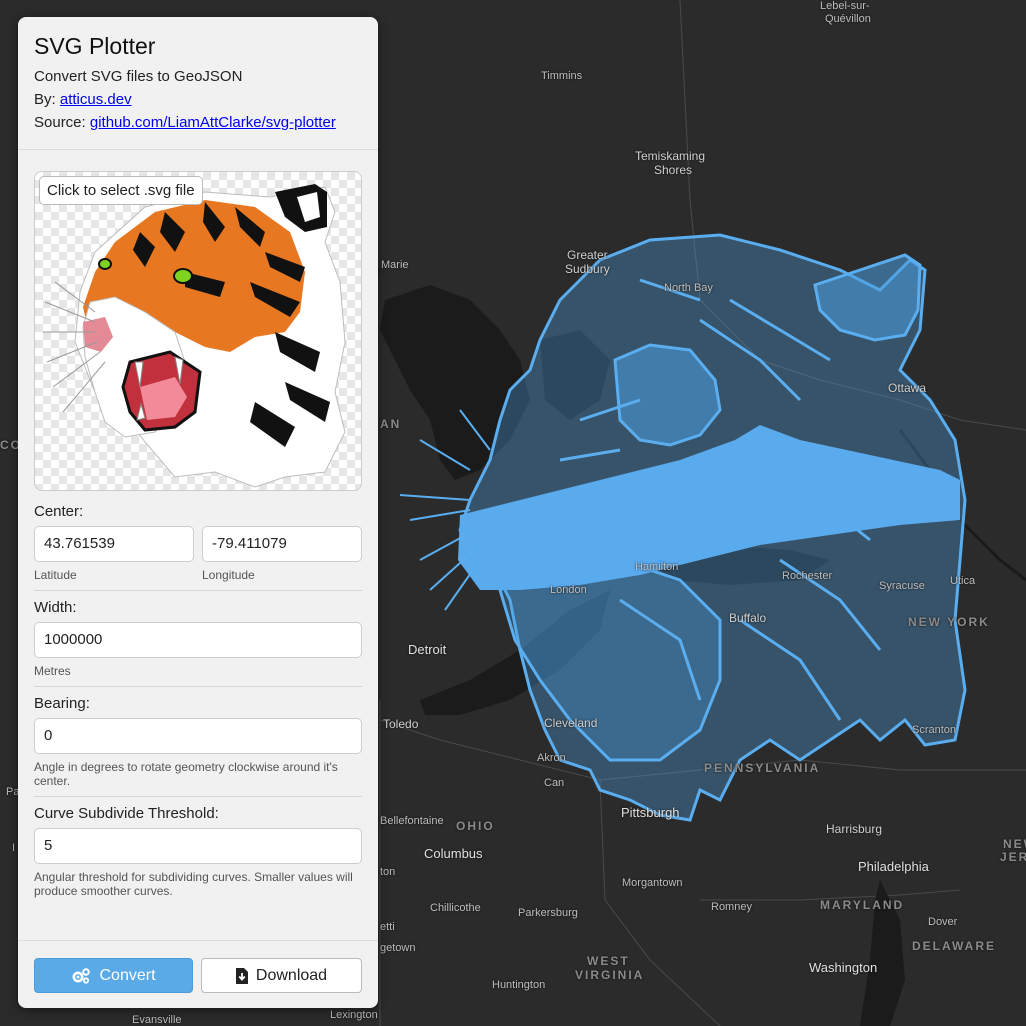  Describe the element at coordinates (673, 170) in the screenshot. I see `map-label: Shores` at that location.